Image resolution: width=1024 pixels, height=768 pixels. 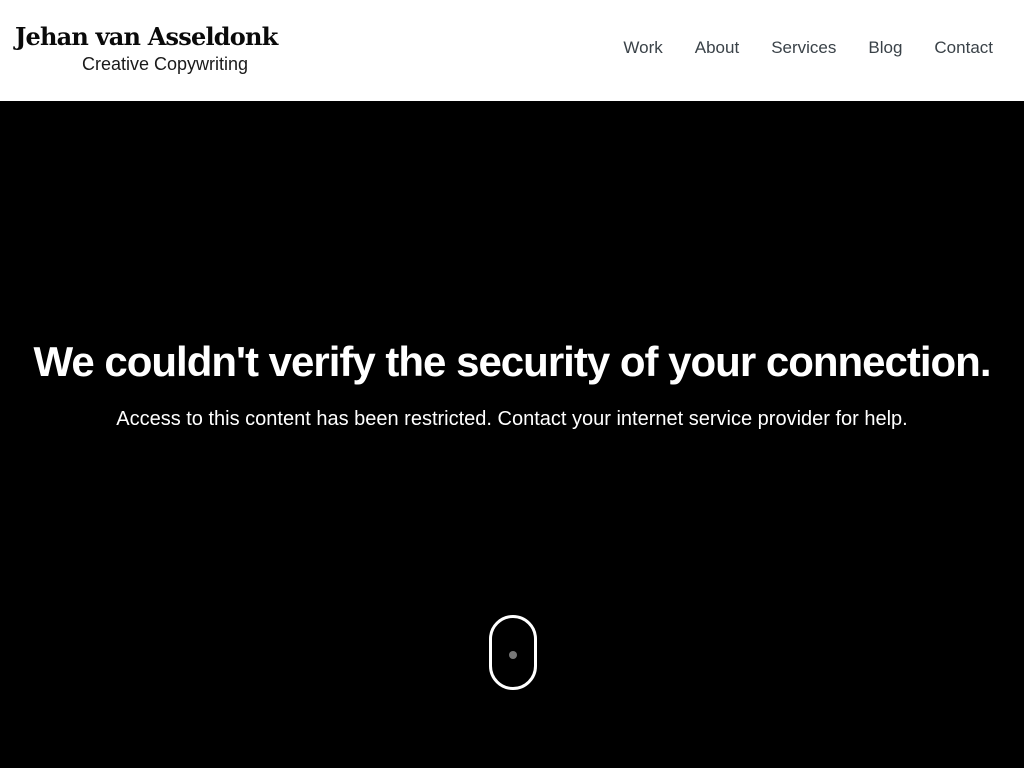 I want to click on mouse-scroll-icon, so click(x=513, y=652).